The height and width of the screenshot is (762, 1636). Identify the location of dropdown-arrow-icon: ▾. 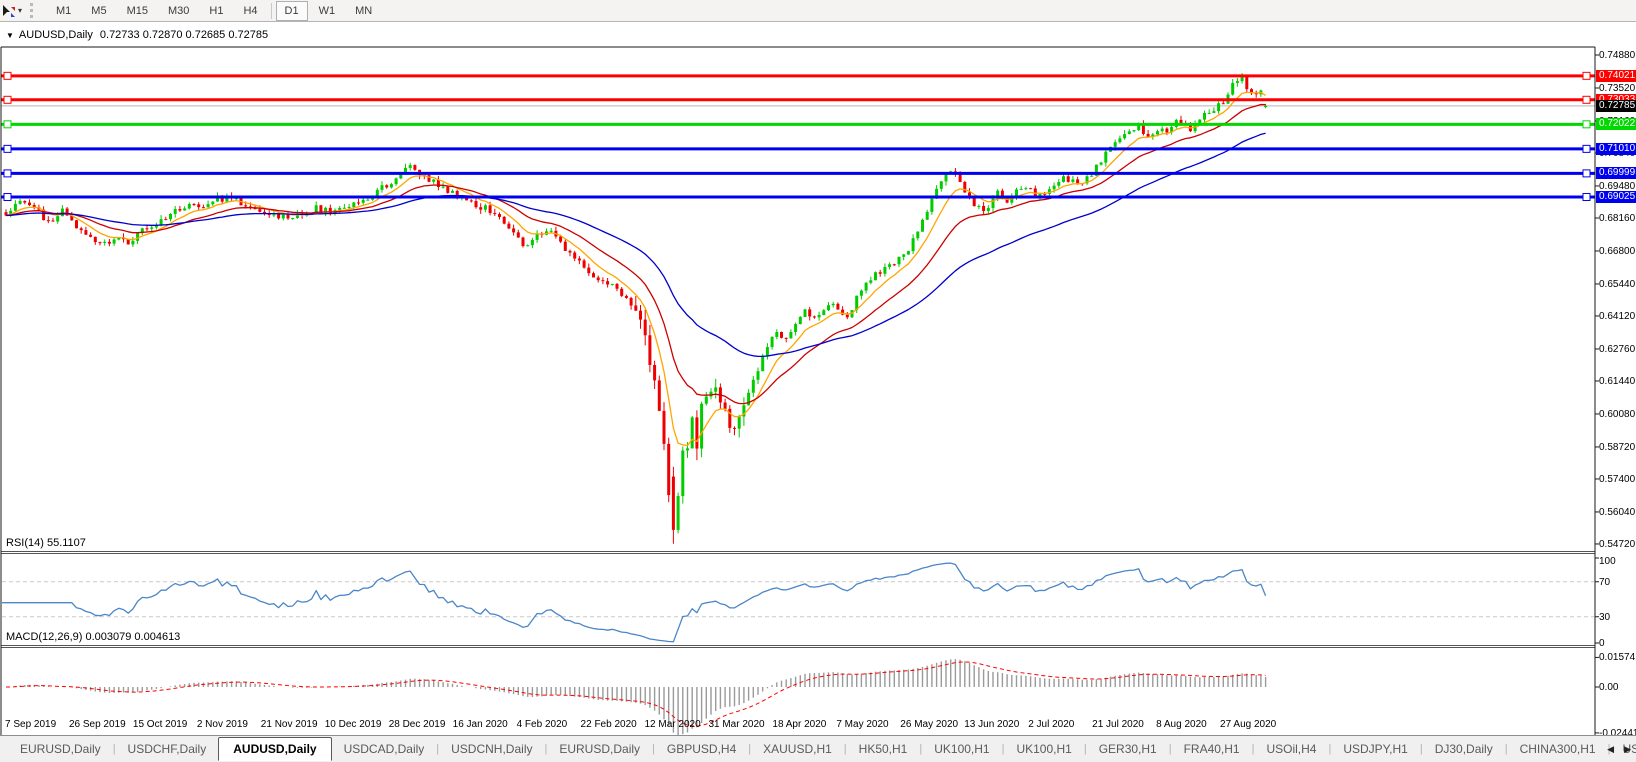
(20, 10).